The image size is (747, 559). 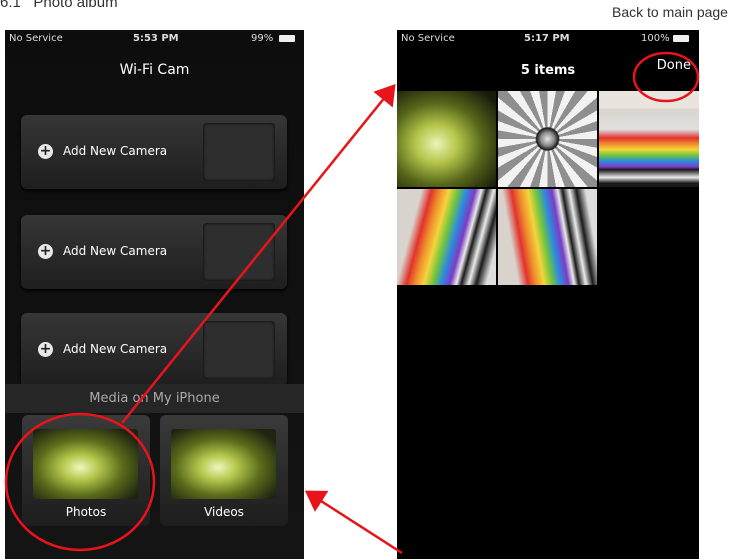 I want to click on battery-percent: 99%, so click(x=262, y=38).